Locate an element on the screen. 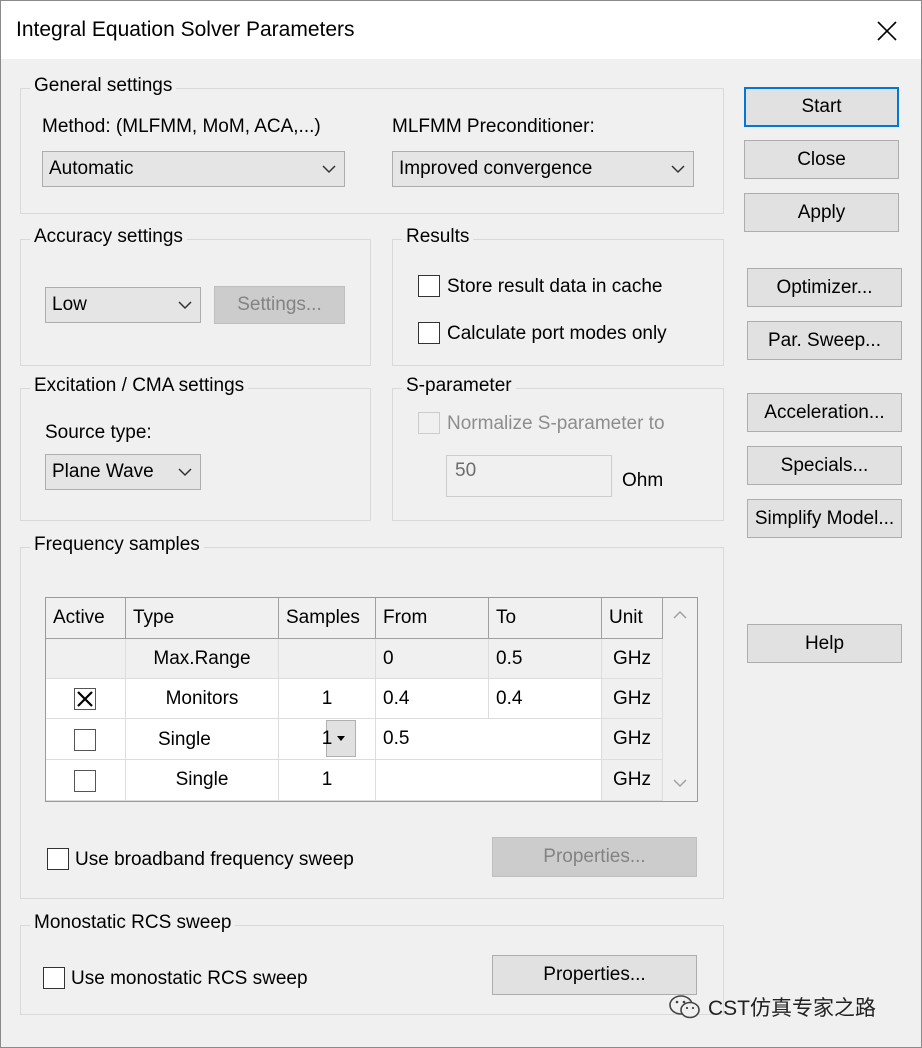 This screenshot has width=922, height=1048. check-x-icon is located at coordinates (85, 699).